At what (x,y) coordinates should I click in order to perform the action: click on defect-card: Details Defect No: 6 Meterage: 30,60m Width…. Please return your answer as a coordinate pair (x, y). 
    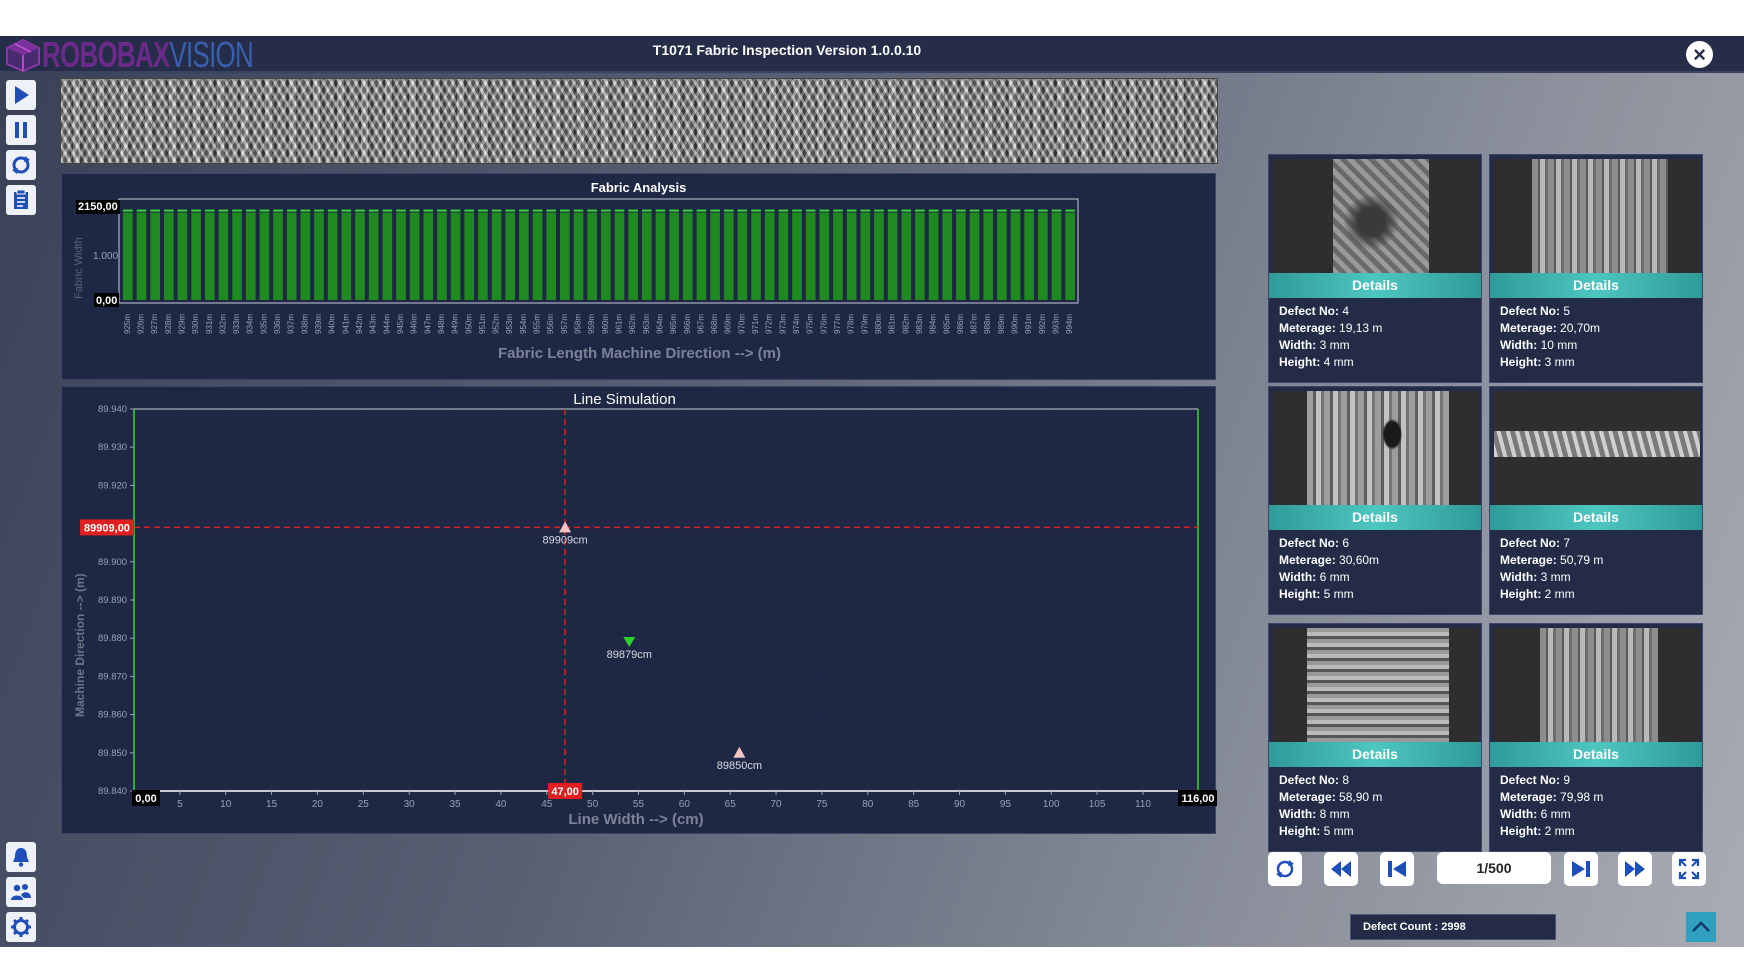
    Looking at the image, I should click on (1375, 500).